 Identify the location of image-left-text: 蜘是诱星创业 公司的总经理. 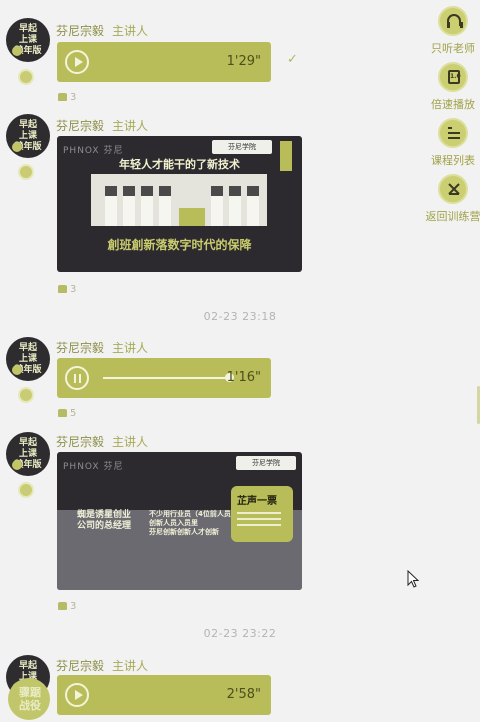
(104, 520).